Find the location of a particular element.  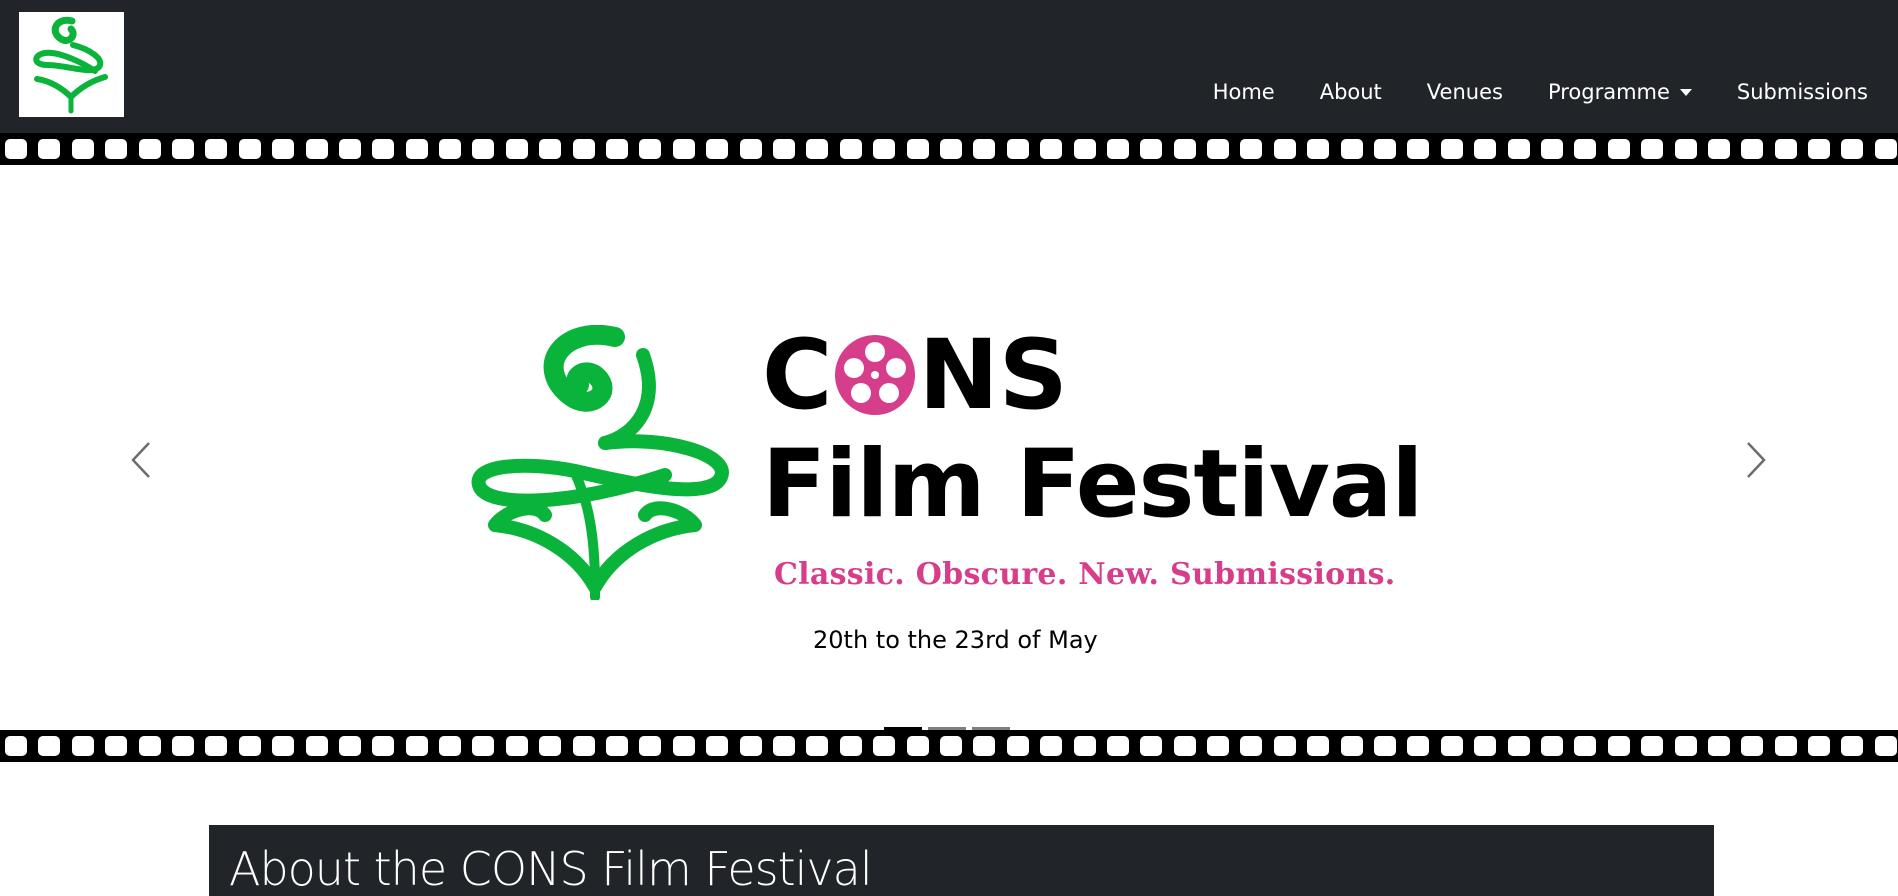

chevron-right-icon is located at coordinates (1756, 460).